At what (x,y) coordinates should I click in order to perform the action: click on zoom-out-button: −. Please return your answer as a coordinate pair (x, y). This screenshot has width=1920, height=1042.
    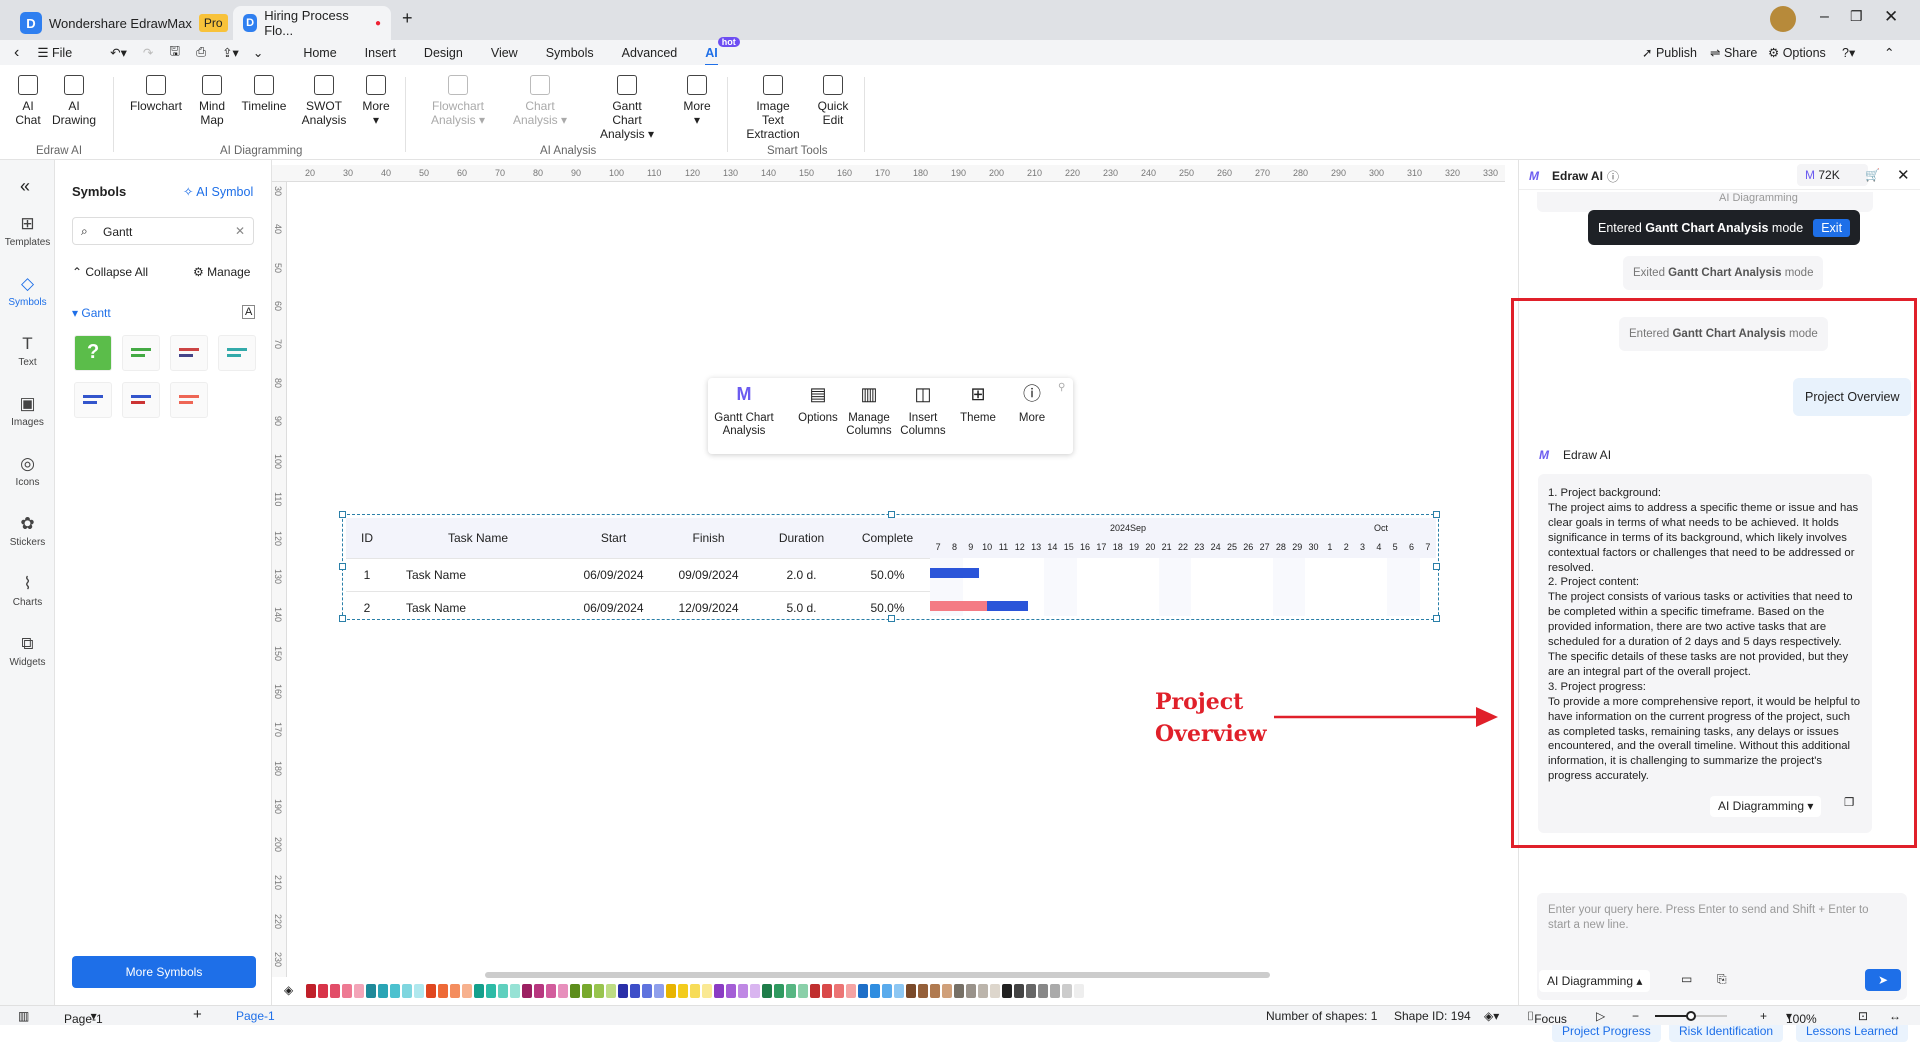
    Looking at the image, I should click on (1635, 1016).